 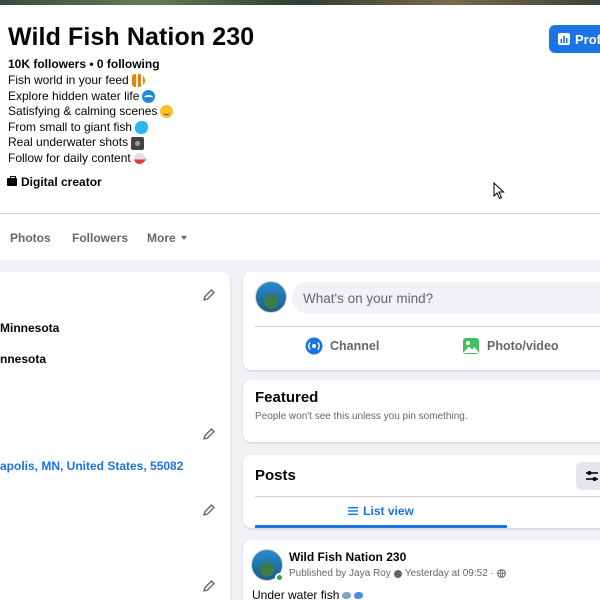 I want to click on bio-line: Real underwater shots, so click(x=90, y=143).